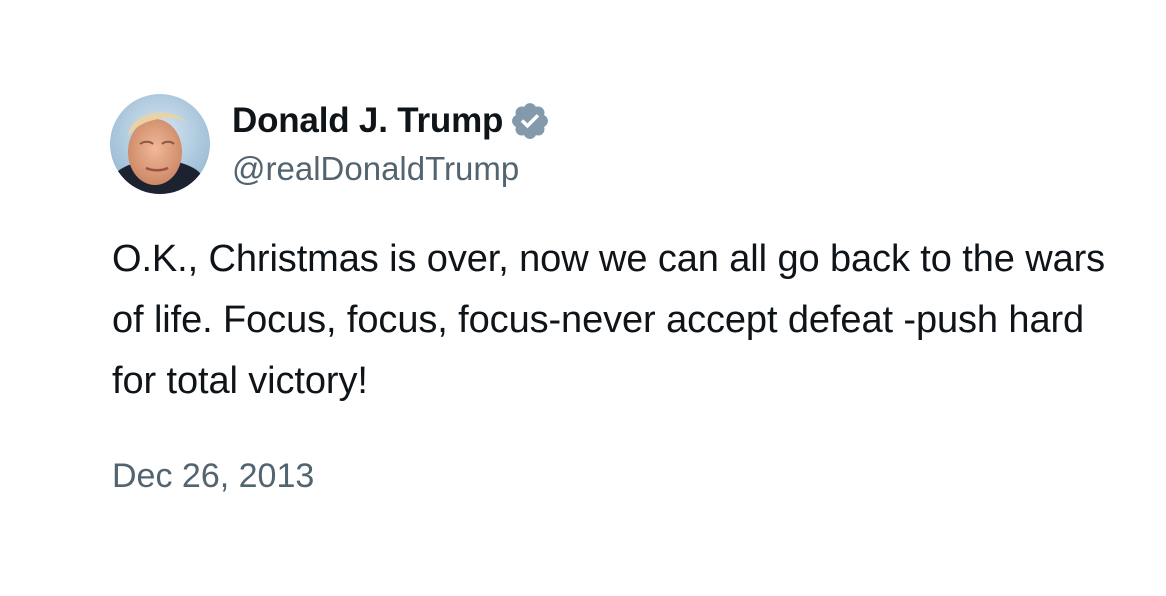 This screenshot has height=596, width=1166. Describe the element at coordinates (367, 121) in the screenshot. I see `display-name: Donald J. Trump` at that location.